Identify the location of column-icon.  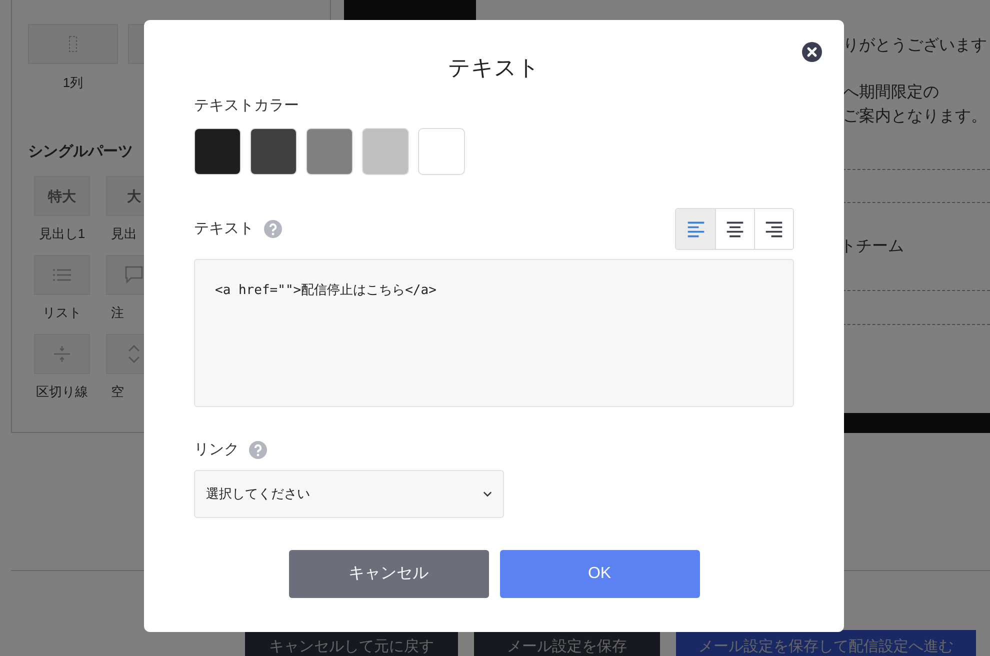
(73, 44).